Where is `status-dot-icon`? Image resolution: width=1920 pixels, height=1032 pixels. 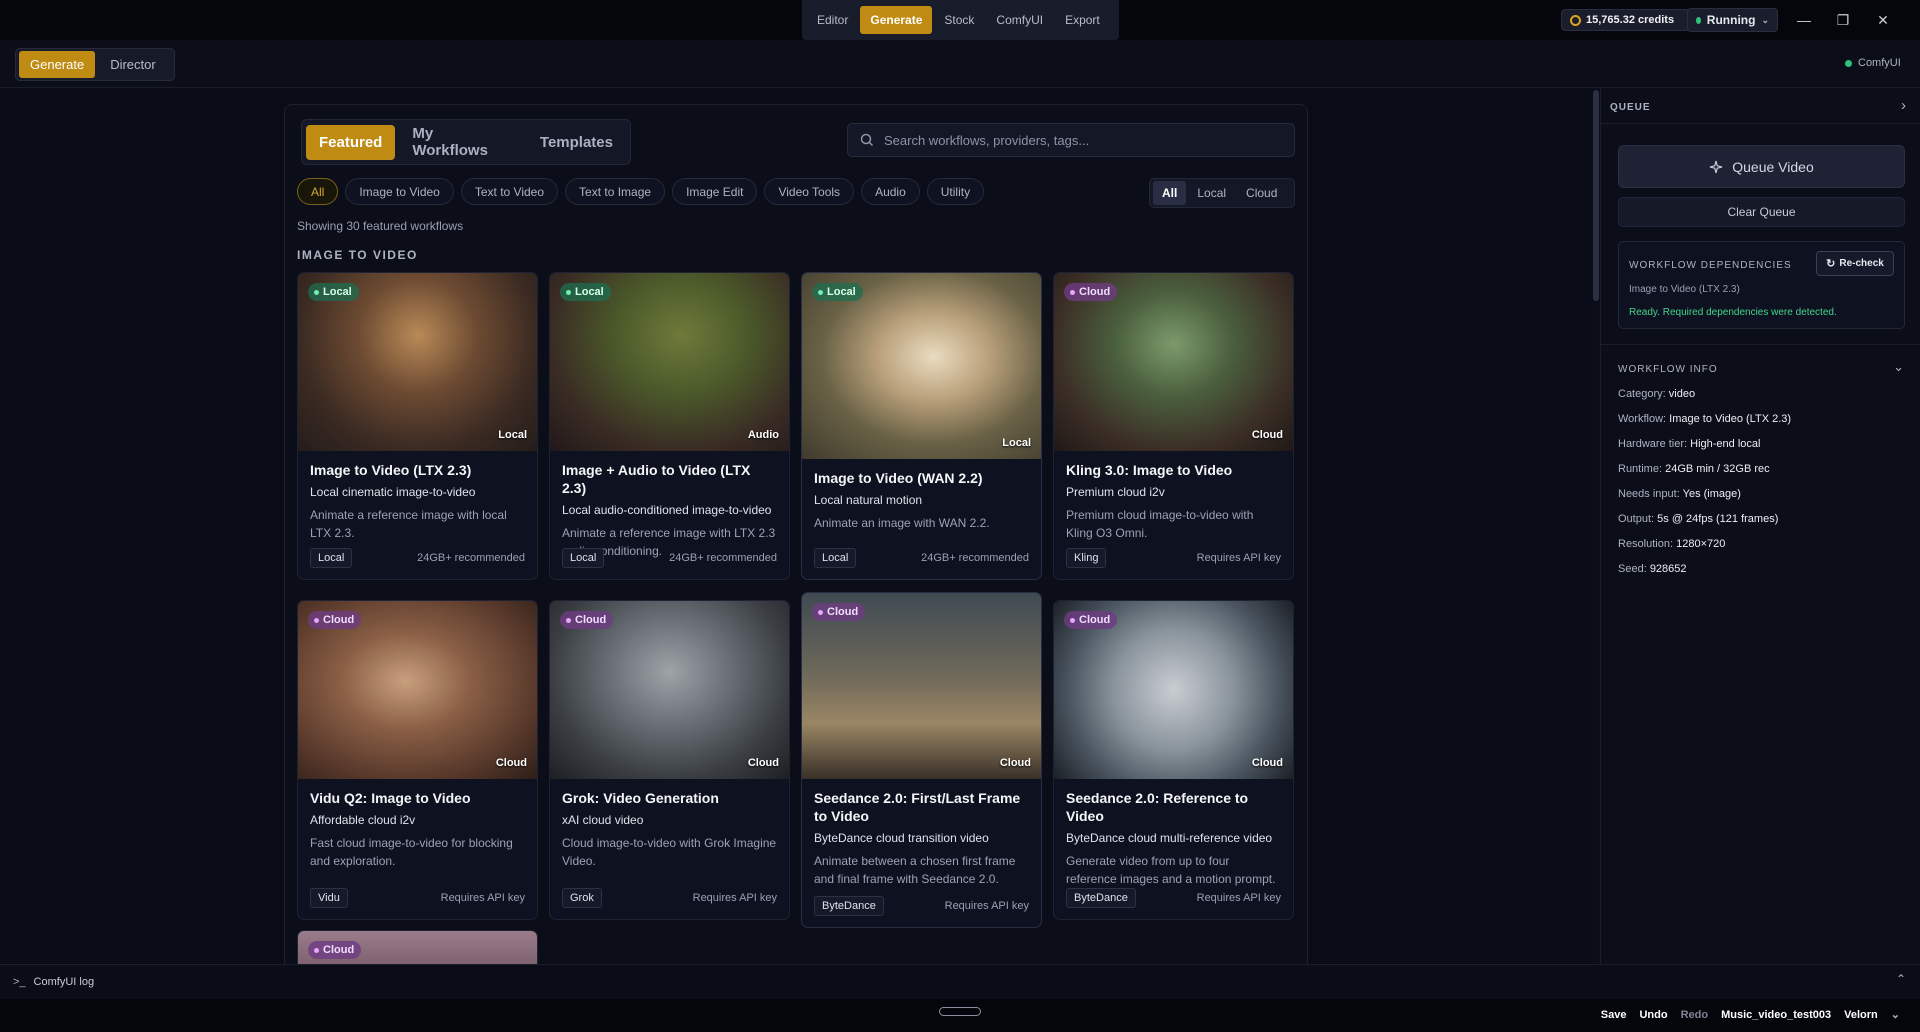 status-dot-icon is located at coordinates (1698, 20).